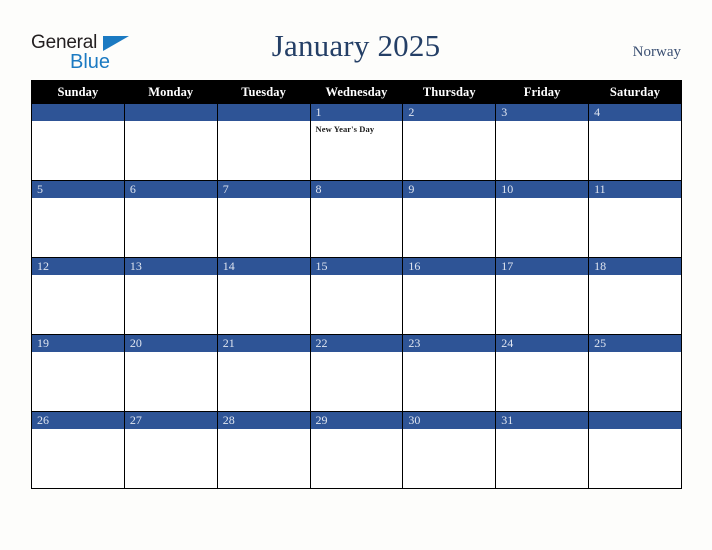 This screenshot has height=550, width=712. I want to click on calendar-day-cell: 15, so click(356, 296).